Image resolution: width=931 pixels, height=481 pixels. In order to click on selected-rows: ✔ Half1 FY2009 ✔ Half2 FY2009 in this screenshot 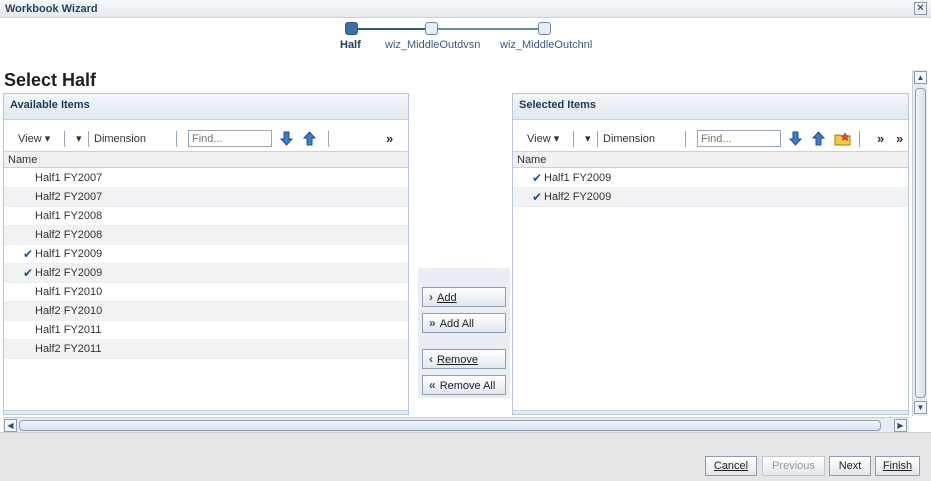, I will do `click(710, 188)`.